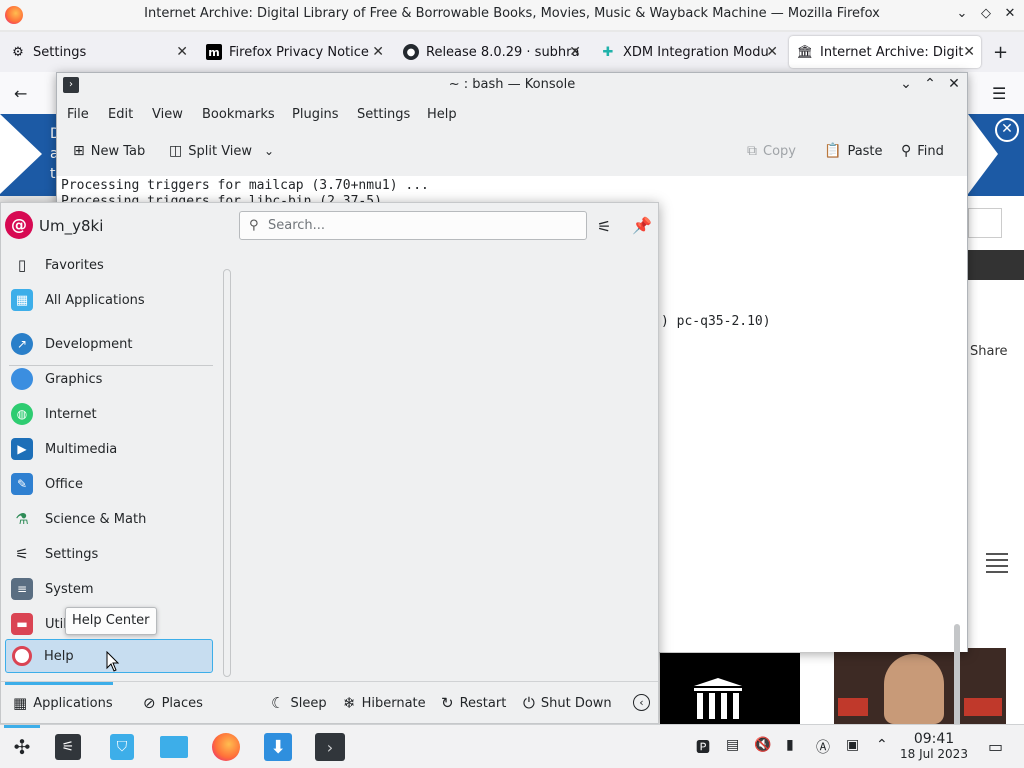  I want to click on ia-thumbnail-video, so click(920, 686).